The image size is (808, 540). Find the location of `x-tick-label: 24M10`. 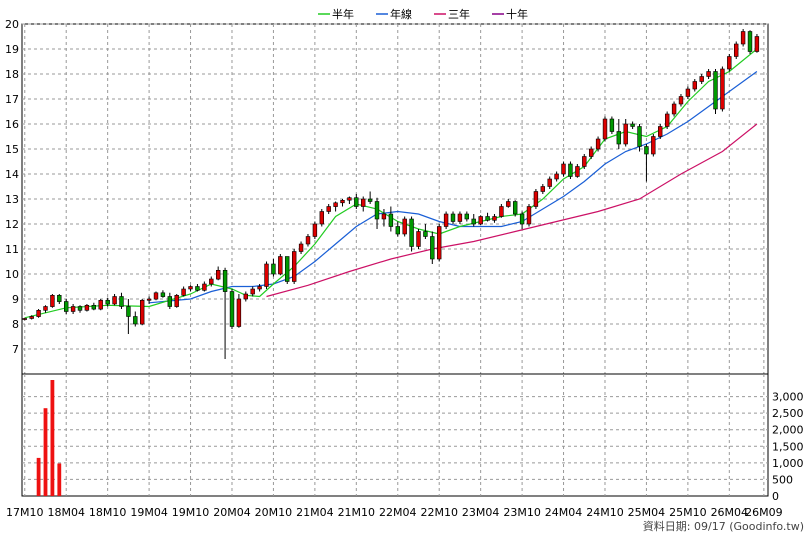

x-tick-label: 24M10 is located at coordinates (605, 512).